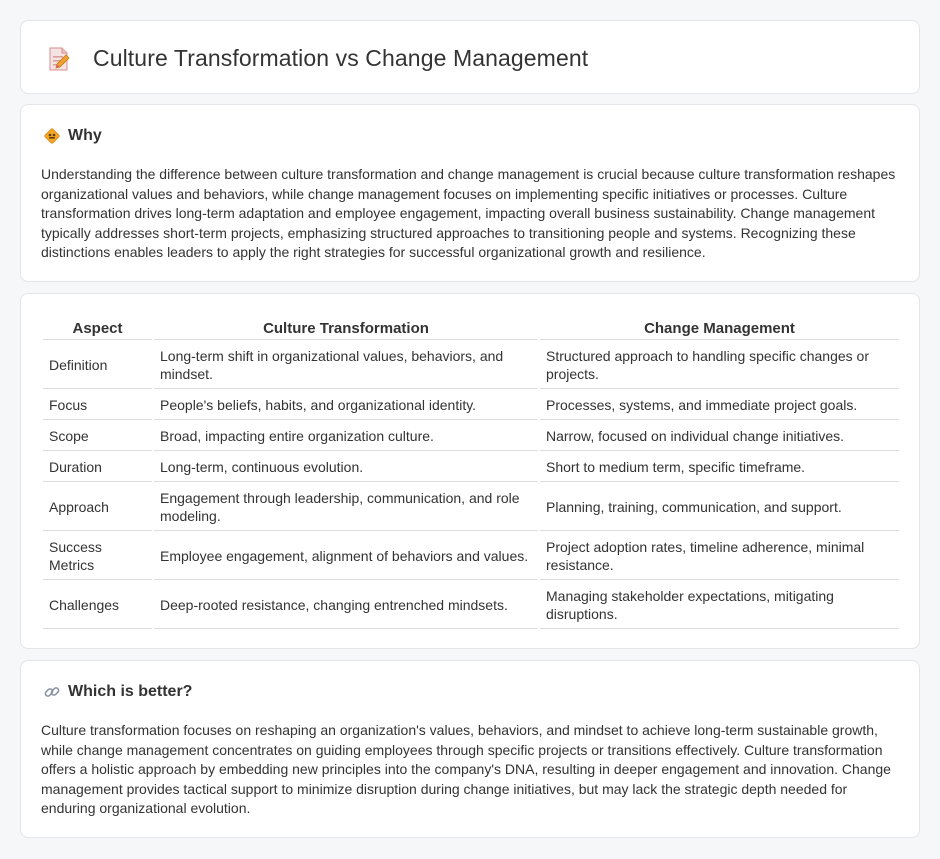 Image resolution: width=940 pixels, height=859 pixels. What do you see at coordinates (97, 405) in the screenshot?
I see `aspect-cell: Focus` at bounding box center [97, 405].